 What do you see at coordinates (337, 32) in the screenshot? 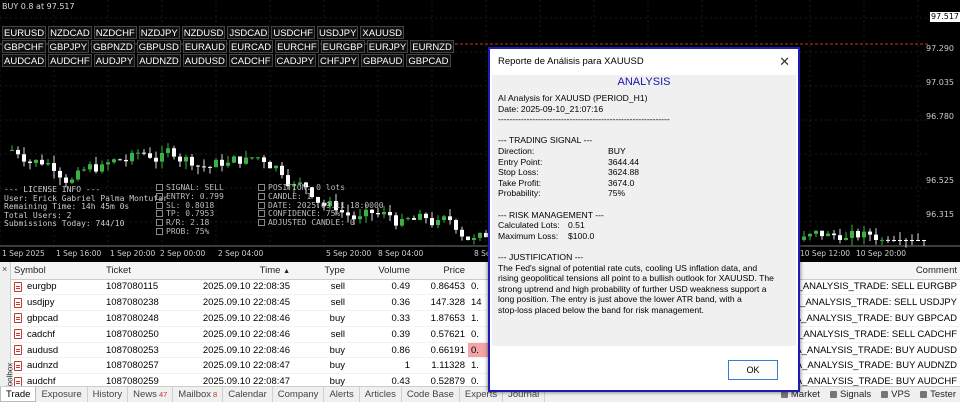
I see `symbol-button-usdjpy: USDJPY` at bounding box center [337, 32].